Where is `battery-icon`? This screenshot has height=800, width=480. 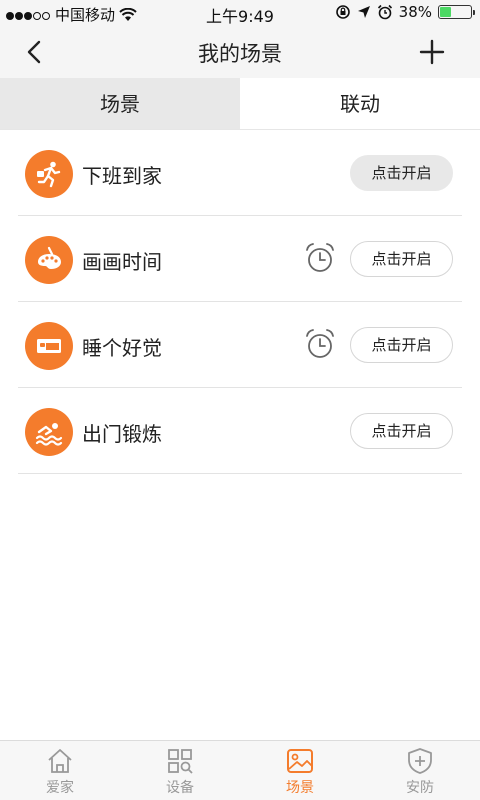
battery-icon is located at coordinates (456, 12).